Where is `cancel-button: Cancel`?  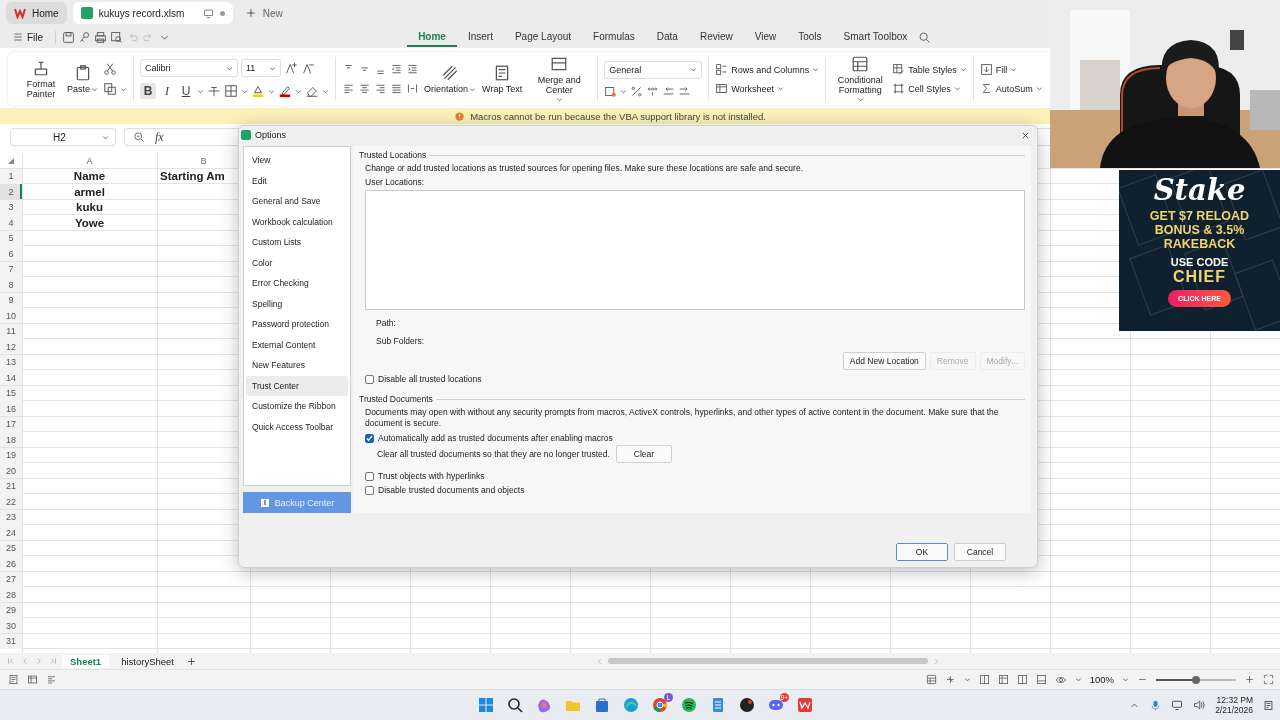
cancel-button: Cancel is located at coordinates (980, 552).